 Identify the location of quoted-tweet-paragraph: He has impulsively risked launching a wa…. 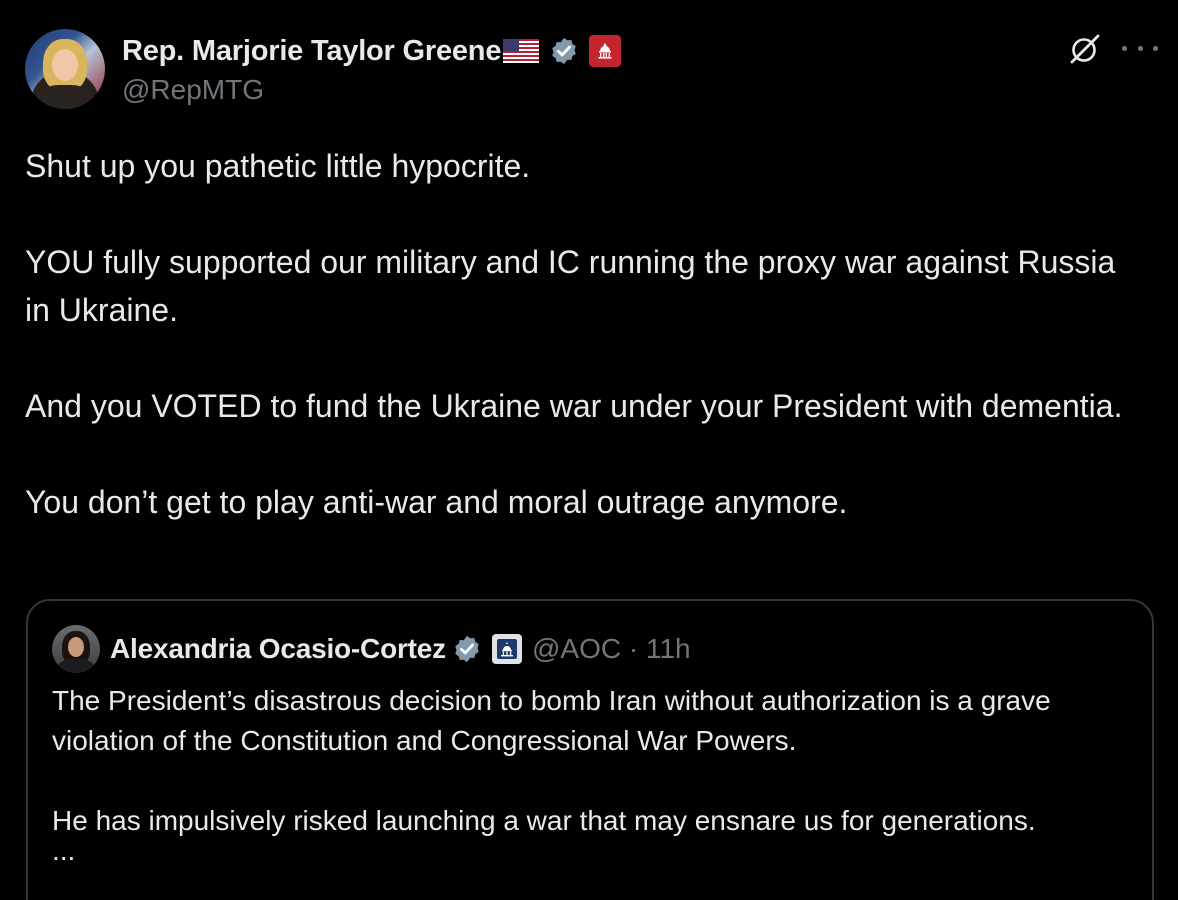
(544, 820).